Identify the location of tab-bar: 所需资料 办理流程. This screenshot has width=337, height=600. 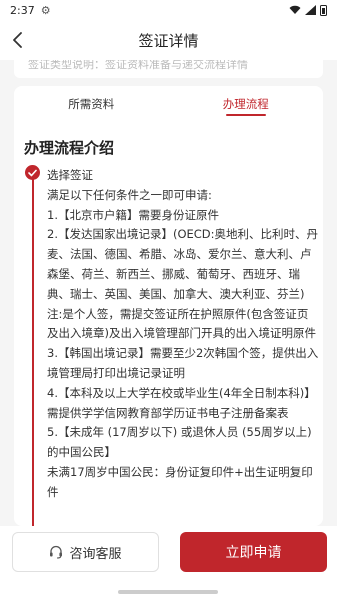
(168, 104).